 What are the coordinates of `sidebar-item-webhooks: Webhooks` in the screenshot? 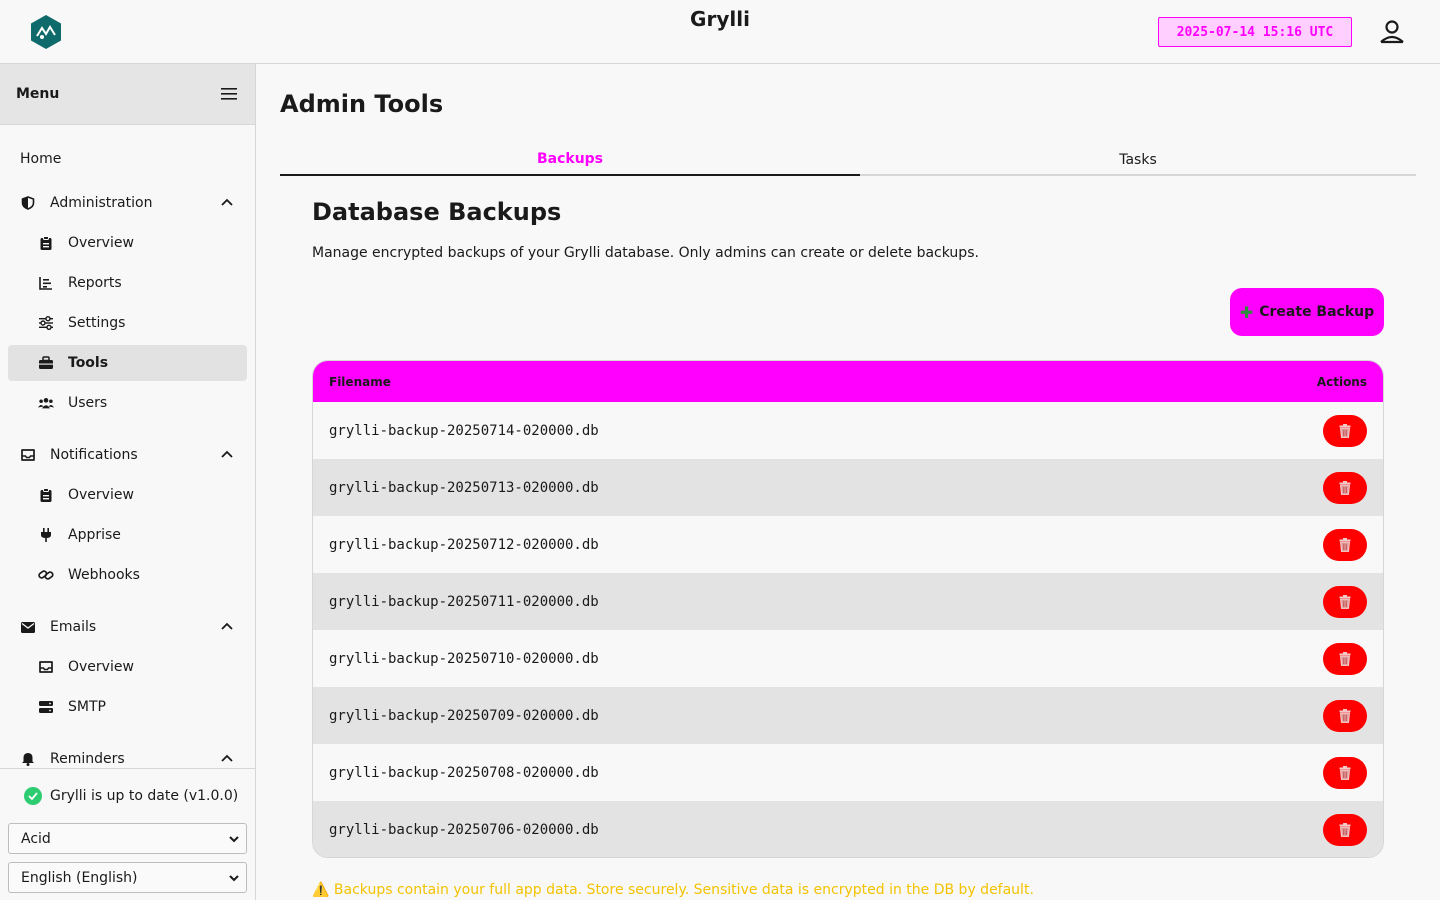 It's located at (127, 575).